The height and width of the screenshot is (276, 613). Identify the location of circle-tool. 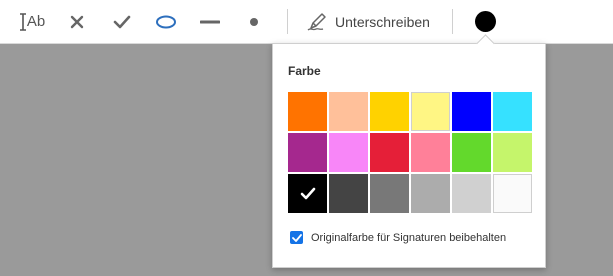
(166, 21).